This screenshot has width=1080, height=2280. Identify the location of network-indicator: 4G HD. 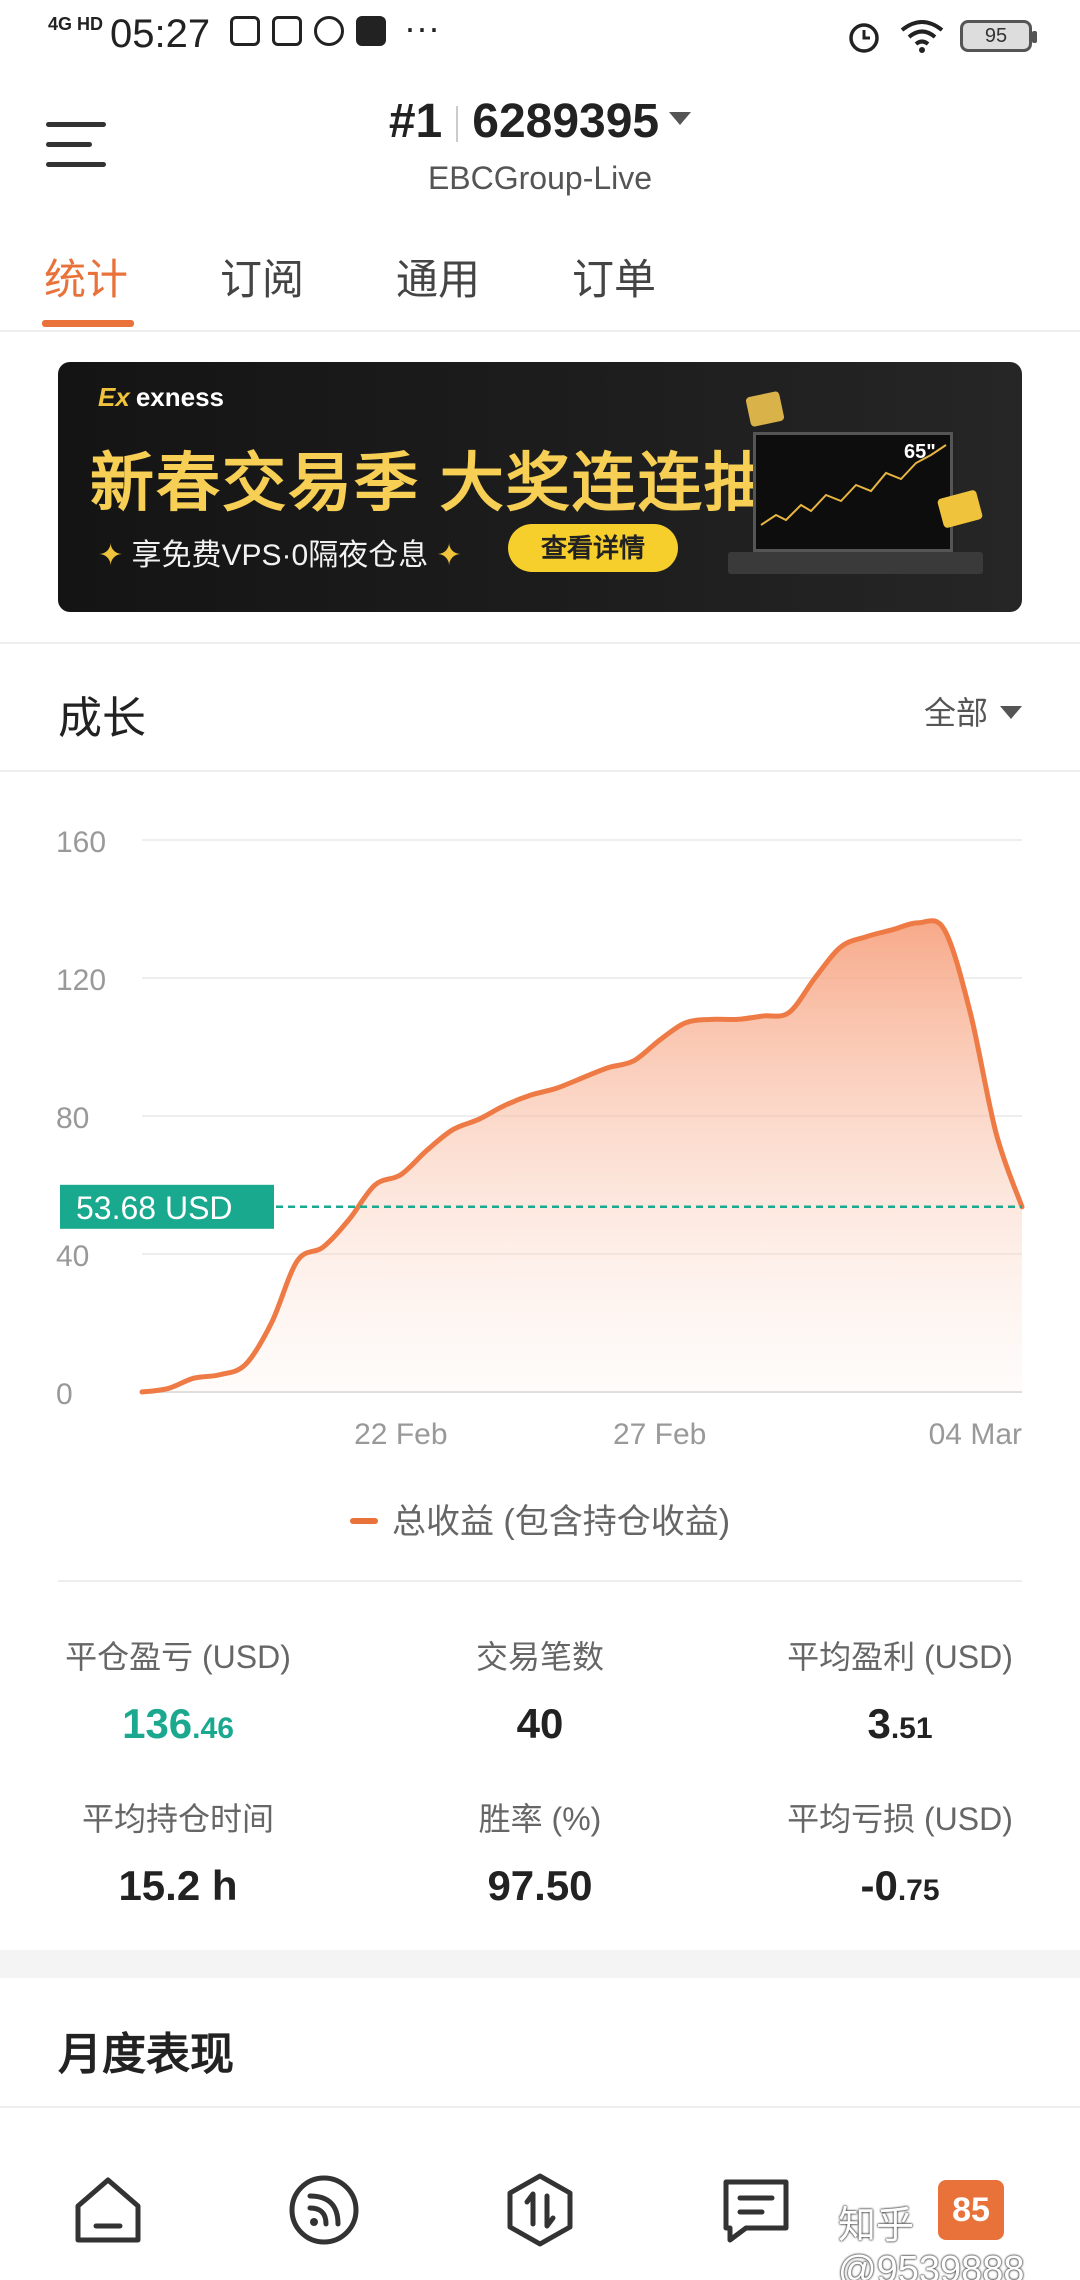
(76, 24).